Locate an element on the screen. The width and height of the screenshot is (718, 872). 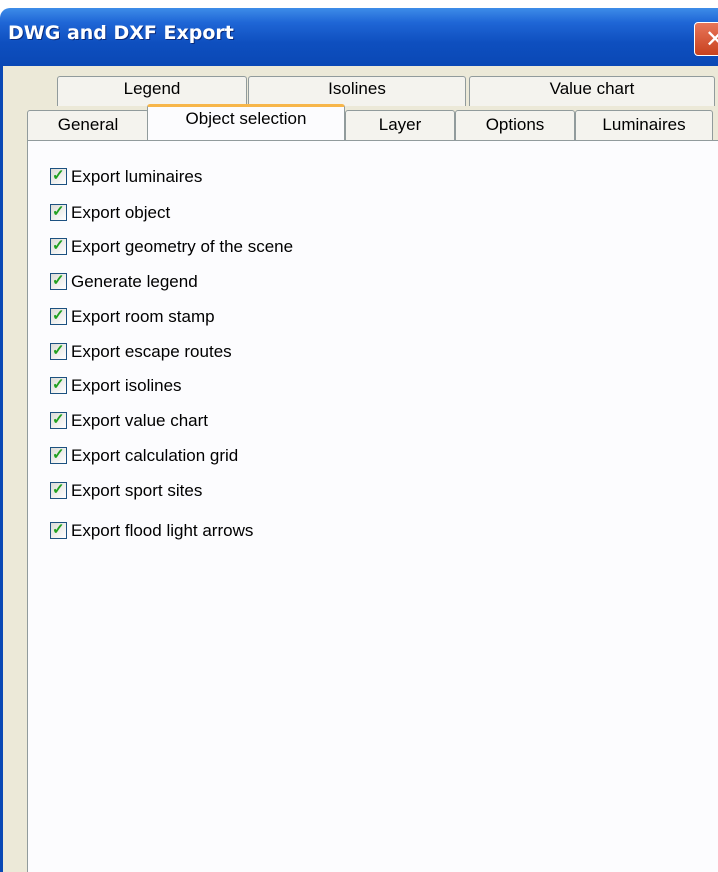
close-button: ✕ is located at coordinates (706, 39).